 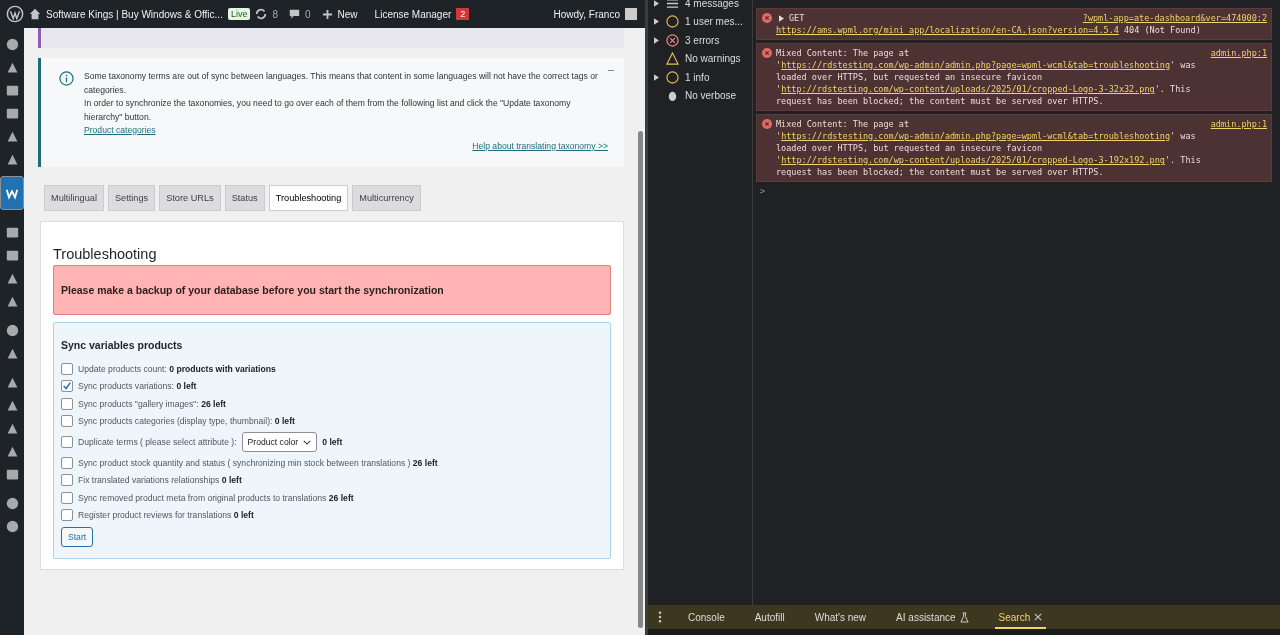 I want to click on notice-text: Some taxonomy terms are out of sync between languages. This means that content in some languages will not have the correct tags or categories., so click(x=341, y=83).